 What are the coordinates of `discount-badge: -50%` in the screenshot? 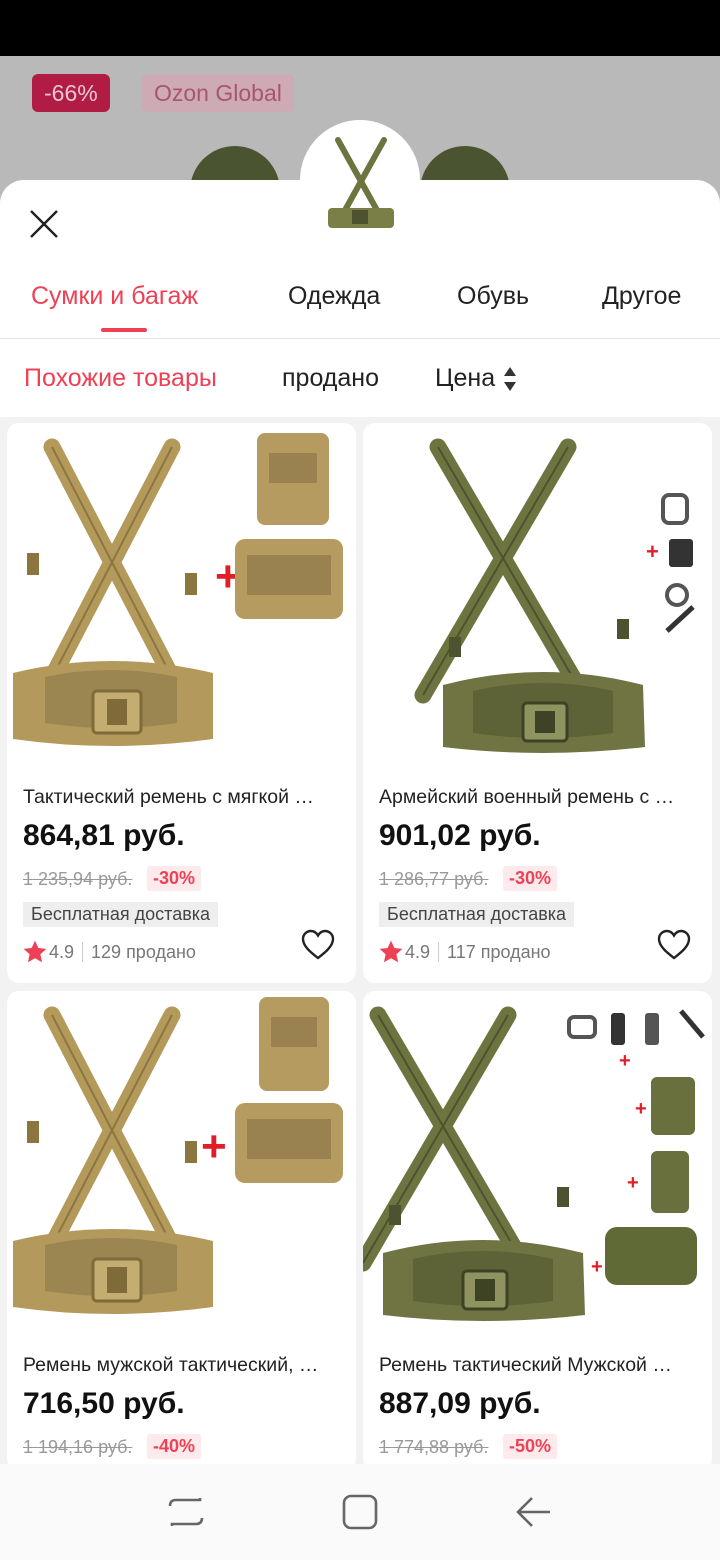 It's located at (530, 1446).